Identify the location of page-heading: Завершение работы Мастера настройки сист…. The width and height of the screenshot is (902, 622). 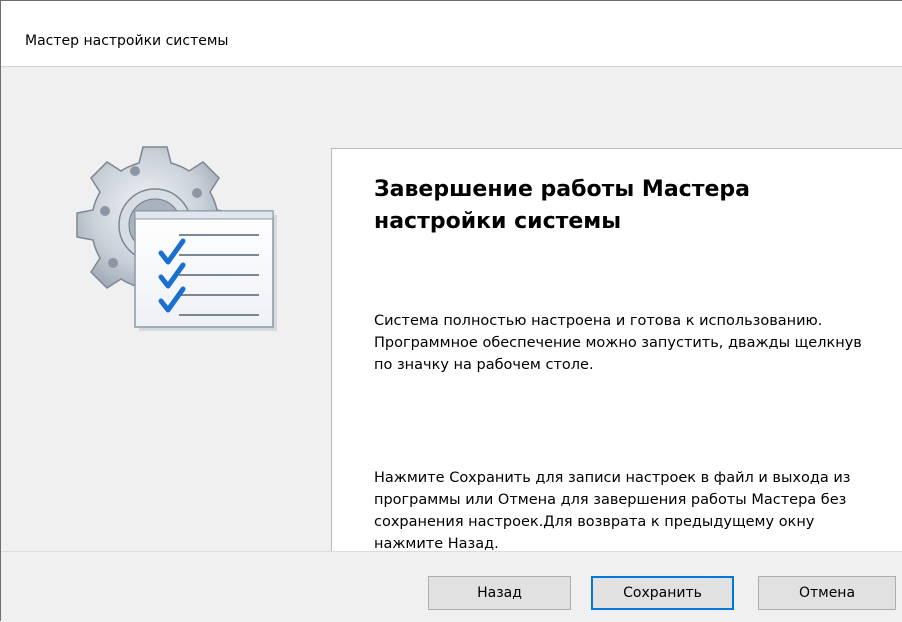
(562, 205).